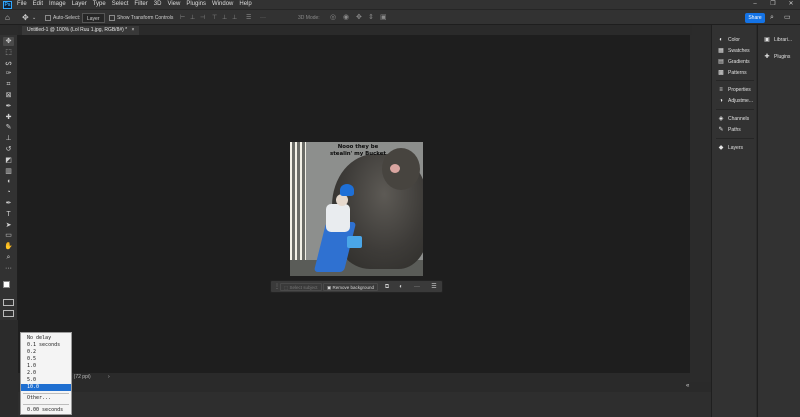 This screenshot has width=800, height=417. I want to click on menu-help: Help, so click(245, 4).